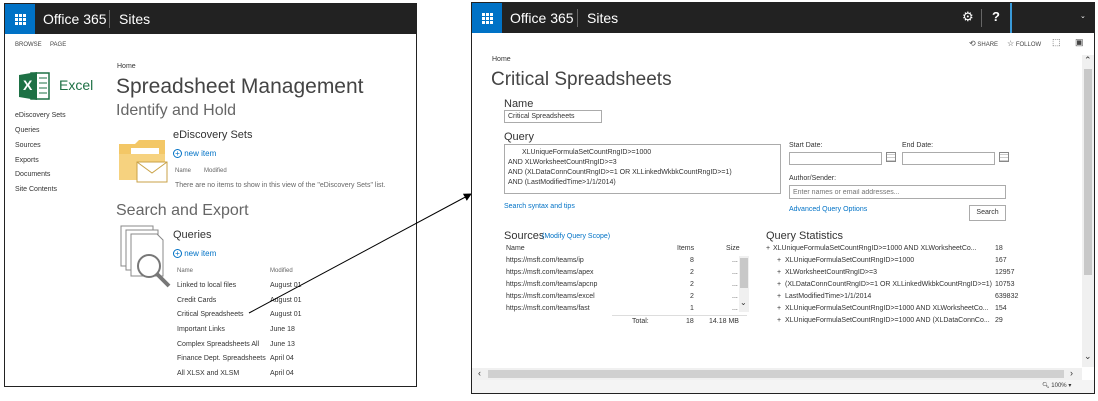 The height and width of the screenshot is (401, 1098). What do you see at coordinates (1024, 43) in the screenshot?
I see `follow-button: ☆ FOLLOW` at bounding box center [1024, 43].